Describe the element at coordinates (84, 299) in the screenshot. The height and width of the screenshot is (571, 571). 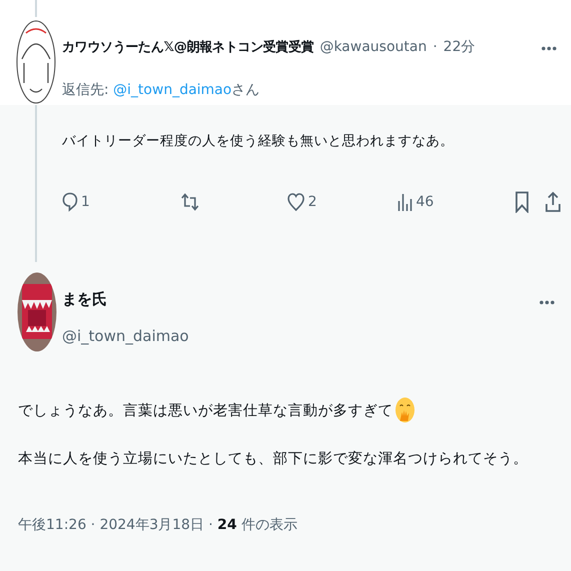
I see `display-name: まを氏` at that location.